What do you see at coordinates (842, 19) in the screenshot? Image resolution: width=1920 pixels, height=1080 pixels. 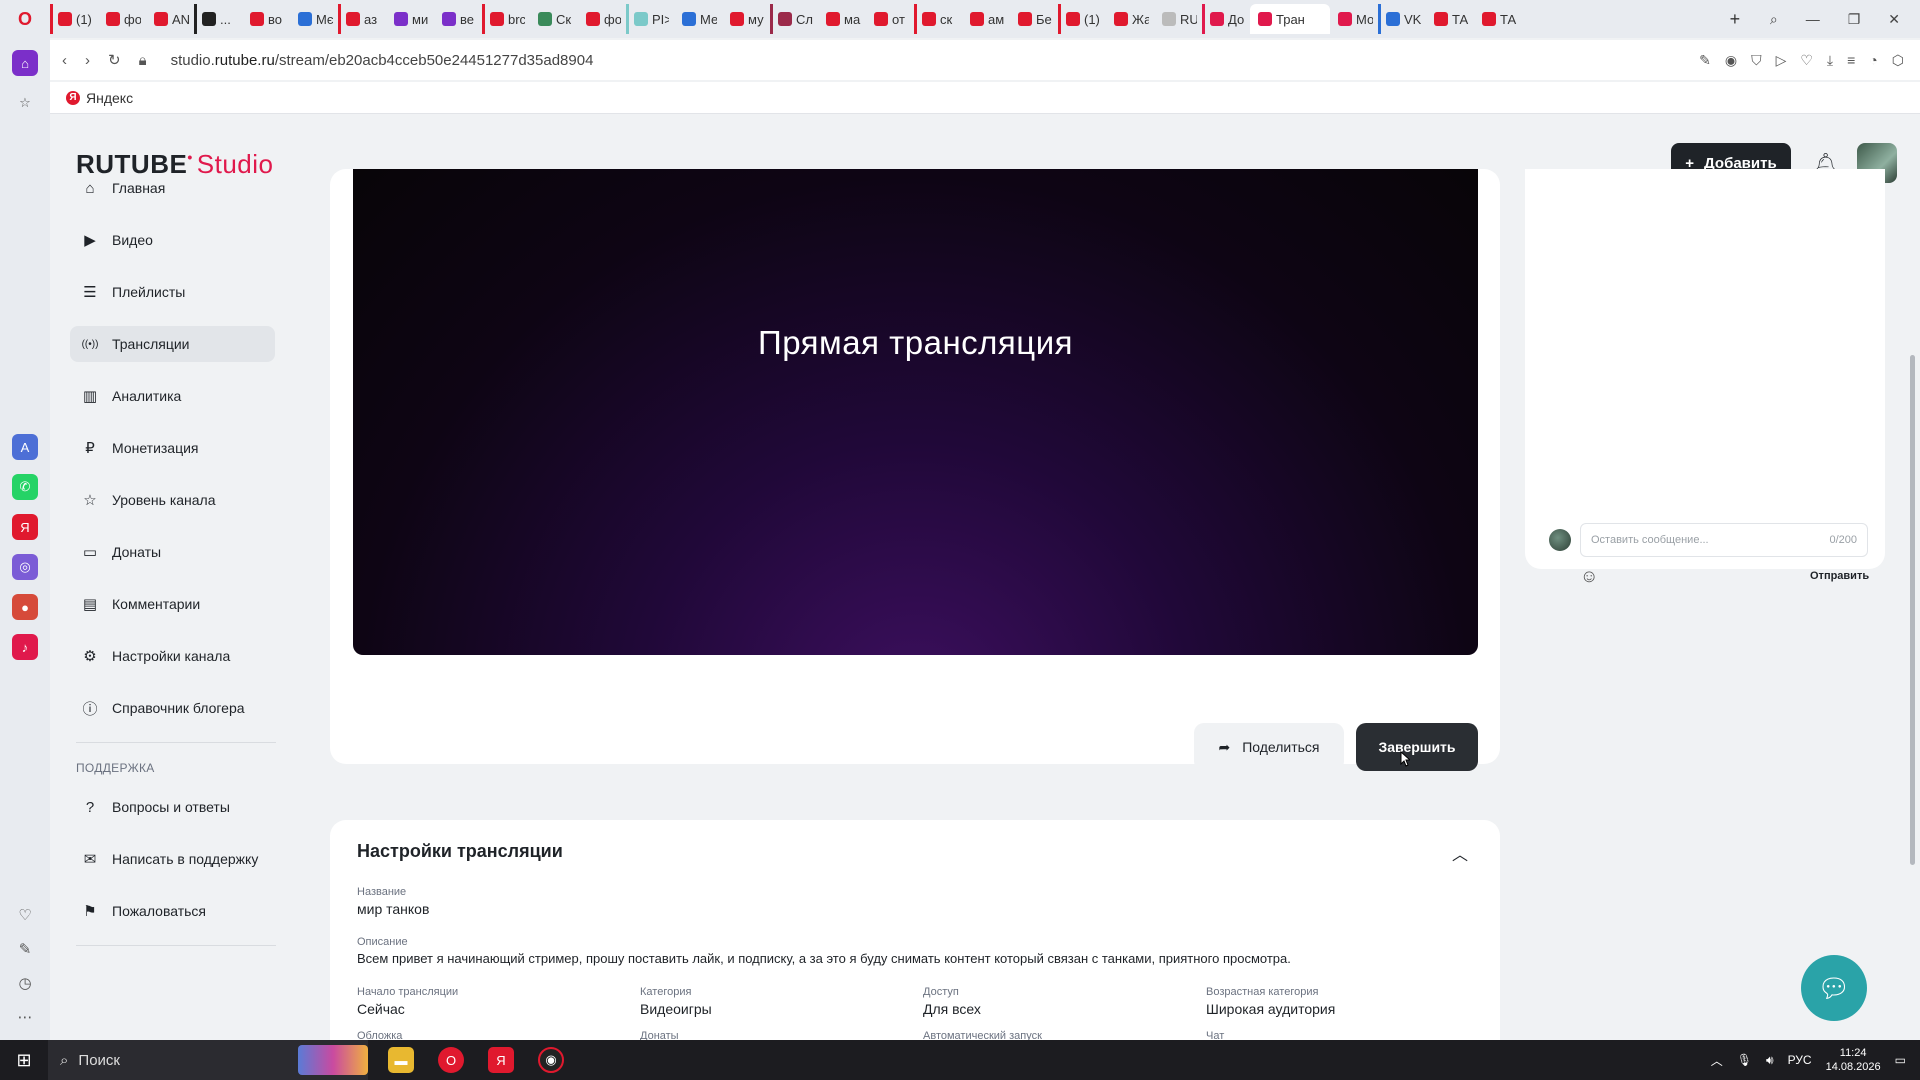 I see `browser-tab: ма` at bounding box center [842, 19].